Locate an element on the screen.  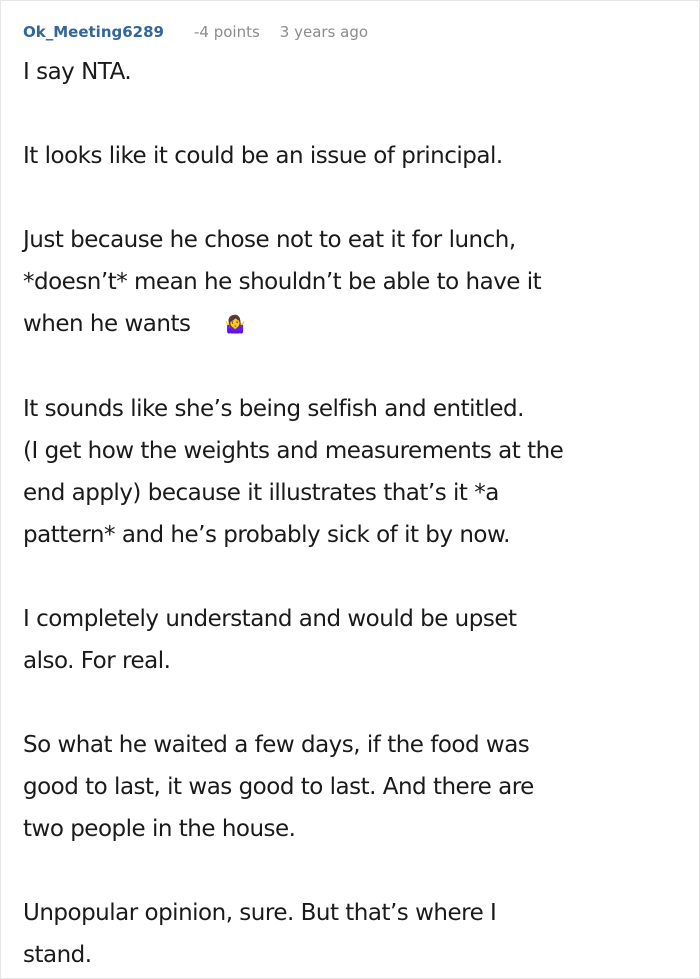
comment-text-line: I say NTA. is located at coordinates (77, 72).